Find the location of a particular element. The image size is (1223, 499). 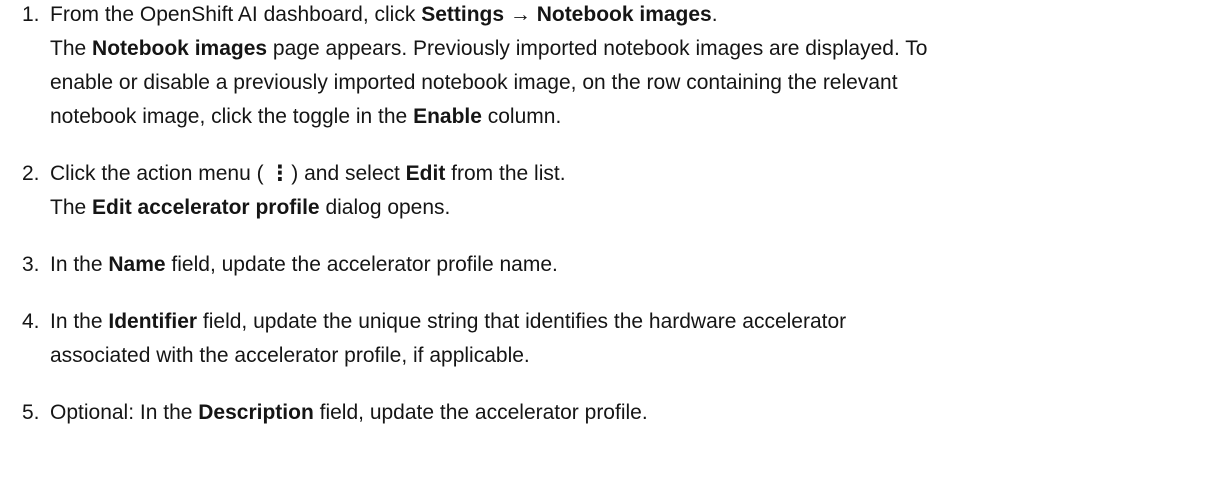

step-text: from the list. is located at coordinates (505, 173).